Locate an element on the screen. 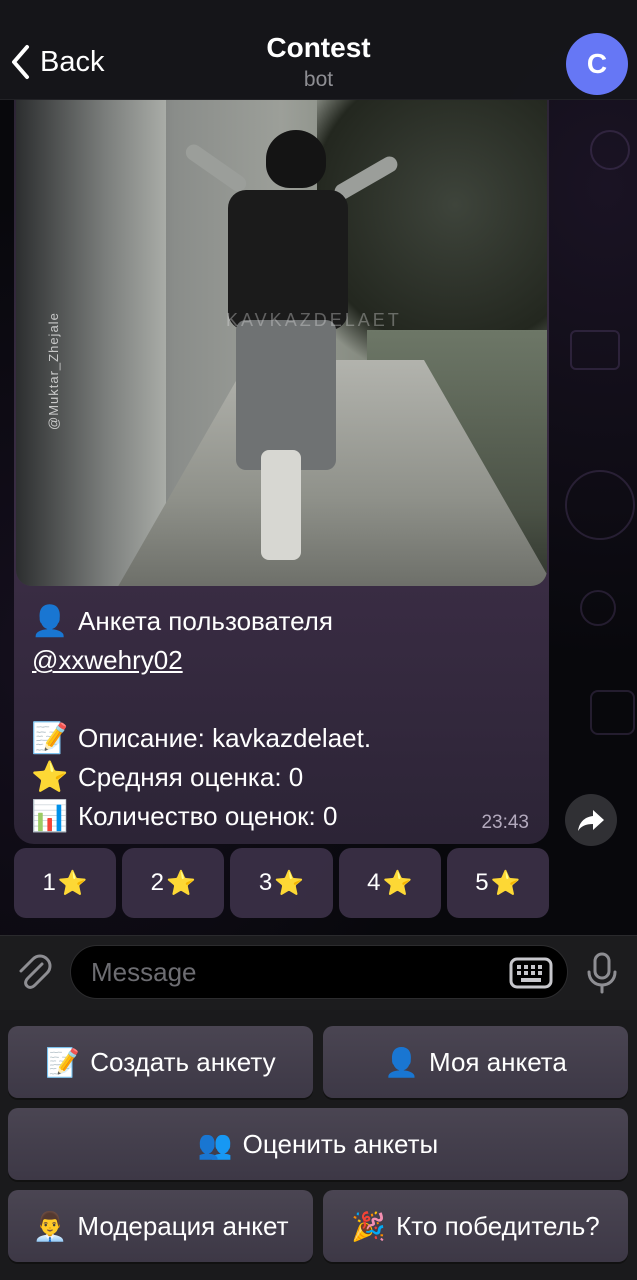  microphone-icon is located at coordinates (602, 973).